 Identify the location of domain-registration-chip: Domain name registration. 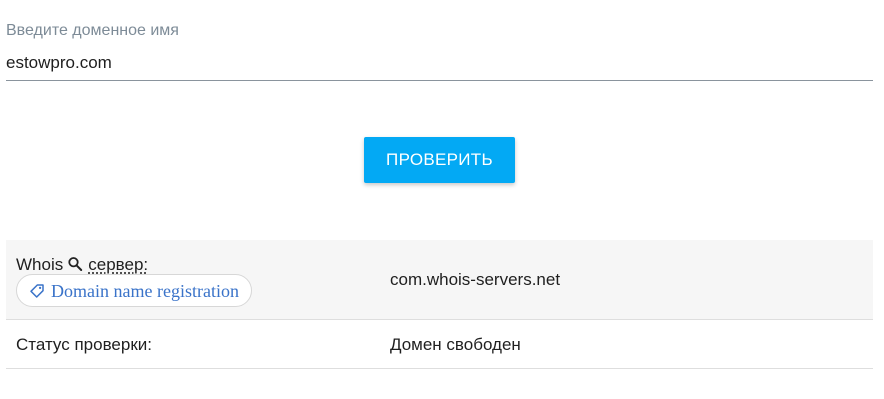
(134, 290).